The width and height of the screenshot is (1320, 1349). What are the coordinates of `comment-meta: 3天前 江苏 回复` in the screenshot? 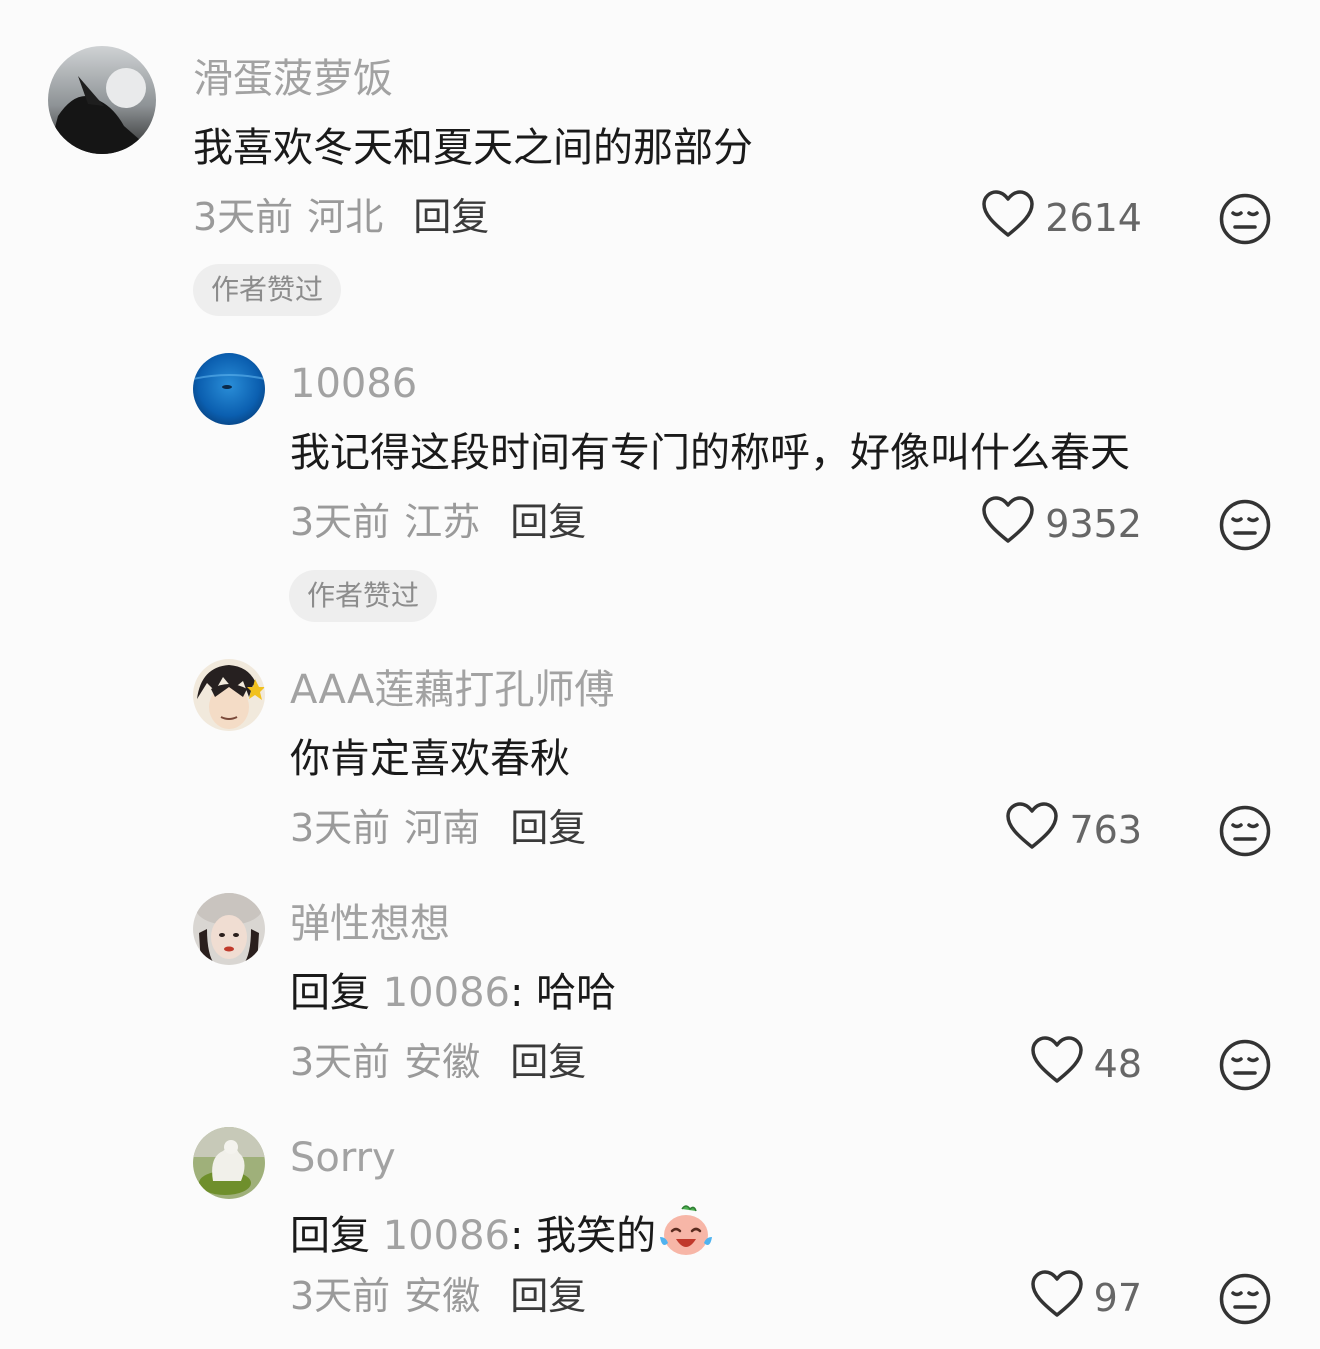 It's located at (438, 522).